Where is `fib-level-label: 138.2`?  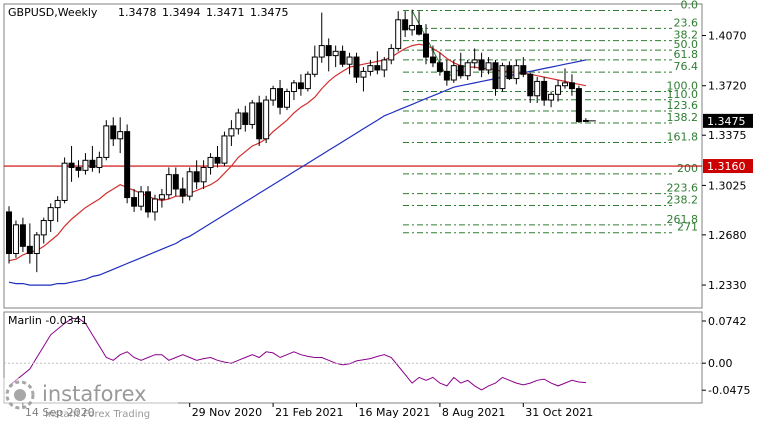 fib-level-label: 138.2 is located at coordinates (683, 117).